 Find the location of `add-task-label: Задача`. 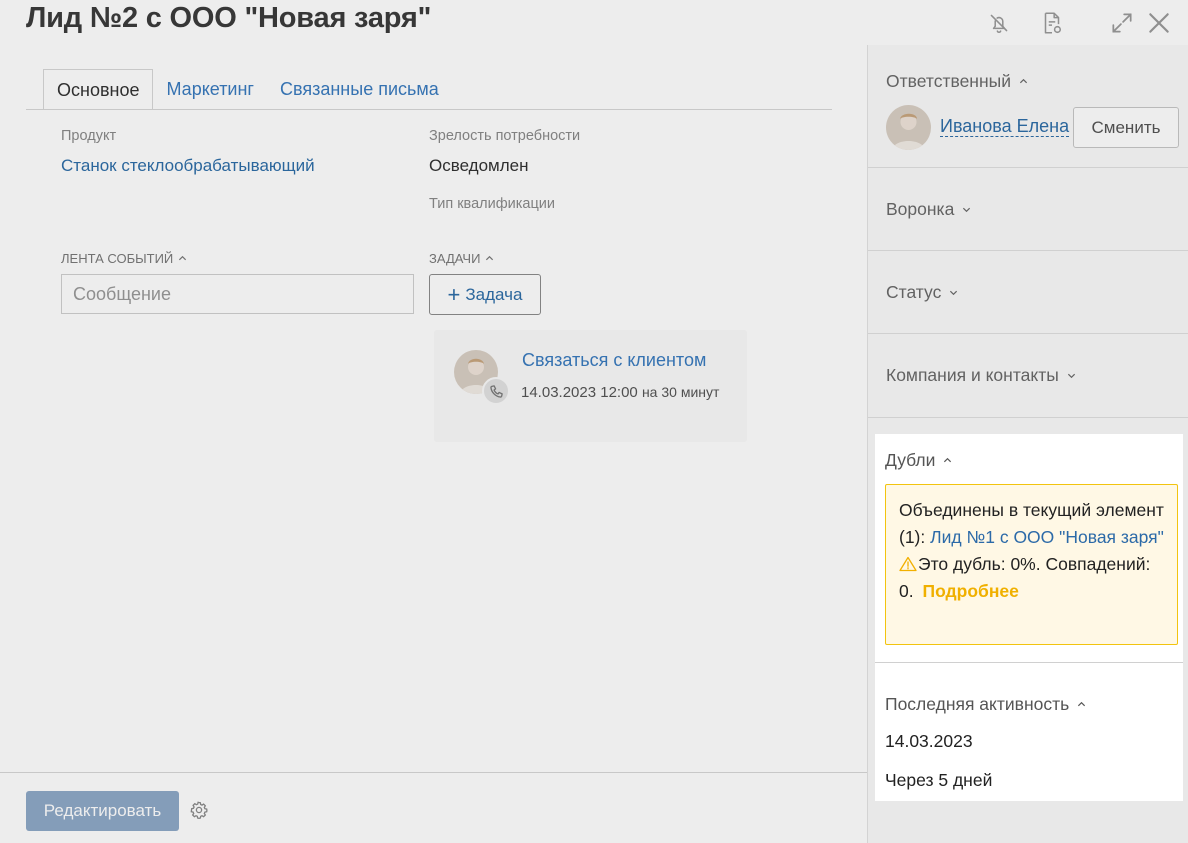

add-task-label: Задача is located at coordinates (494, 294).